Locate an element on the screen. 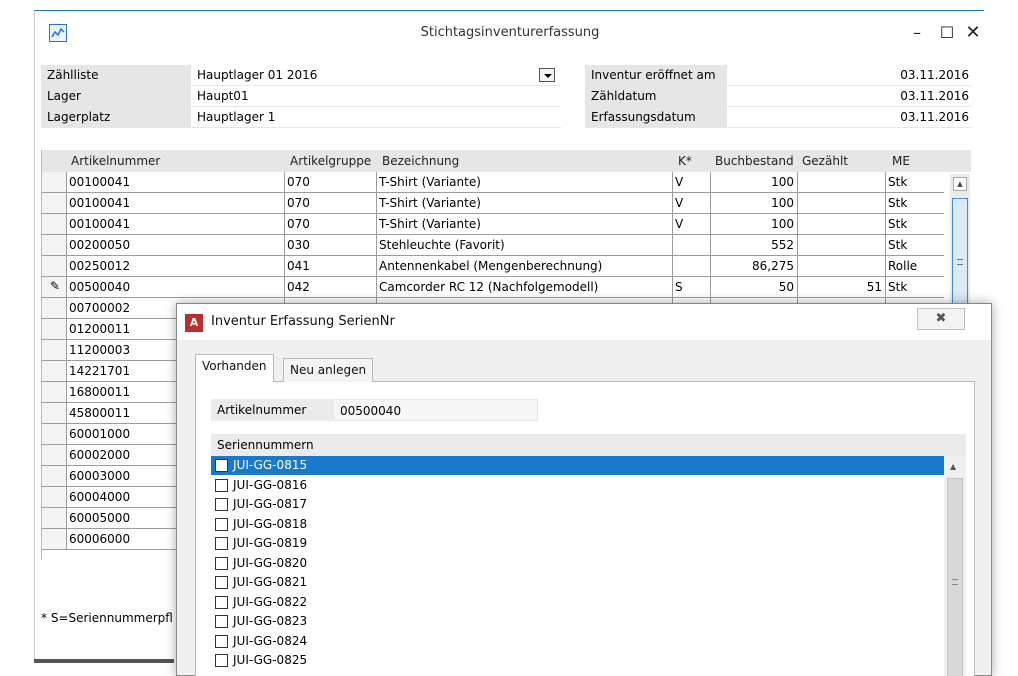 This screenshot has width=1018, height=676. cell-artikelnummer: 00500040 is located at coordinates (176, 287).